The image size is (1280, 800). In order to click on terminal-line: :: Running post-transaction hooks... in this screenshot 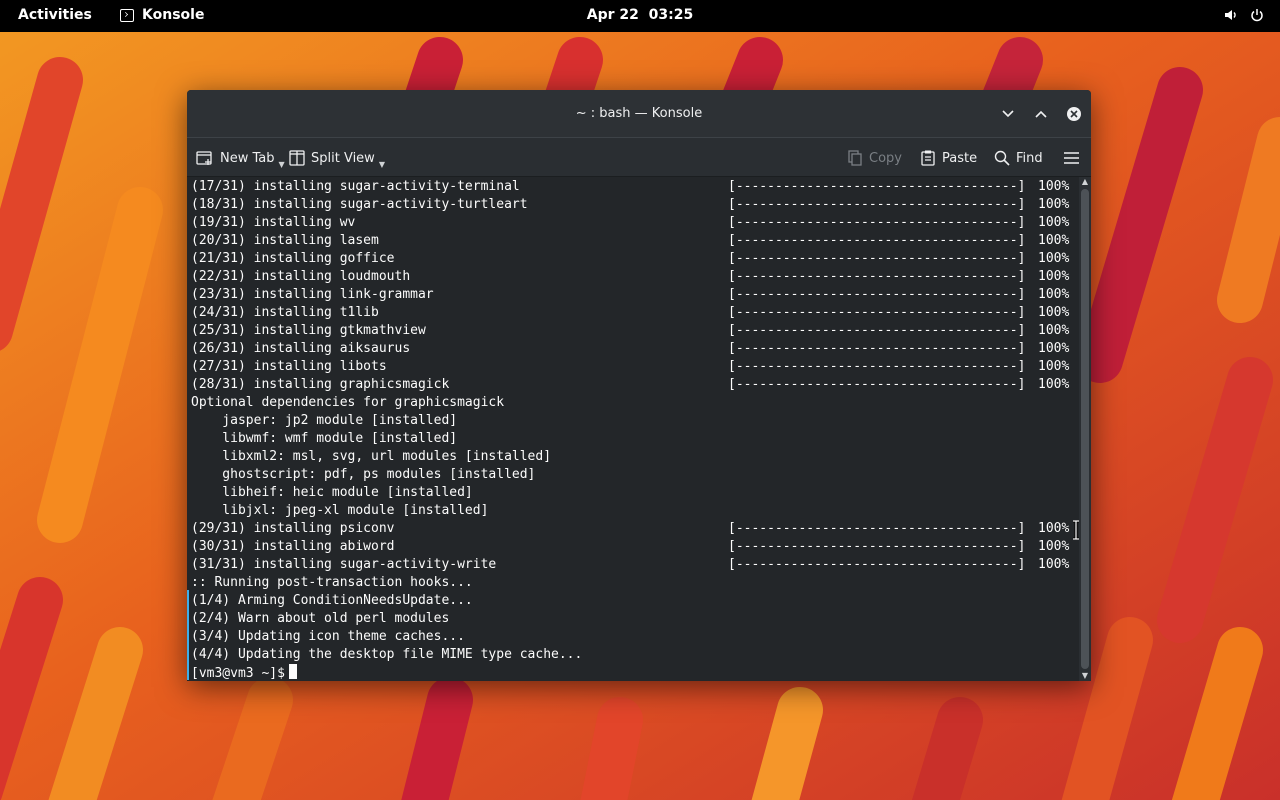, I will do `click(631, 583)`.